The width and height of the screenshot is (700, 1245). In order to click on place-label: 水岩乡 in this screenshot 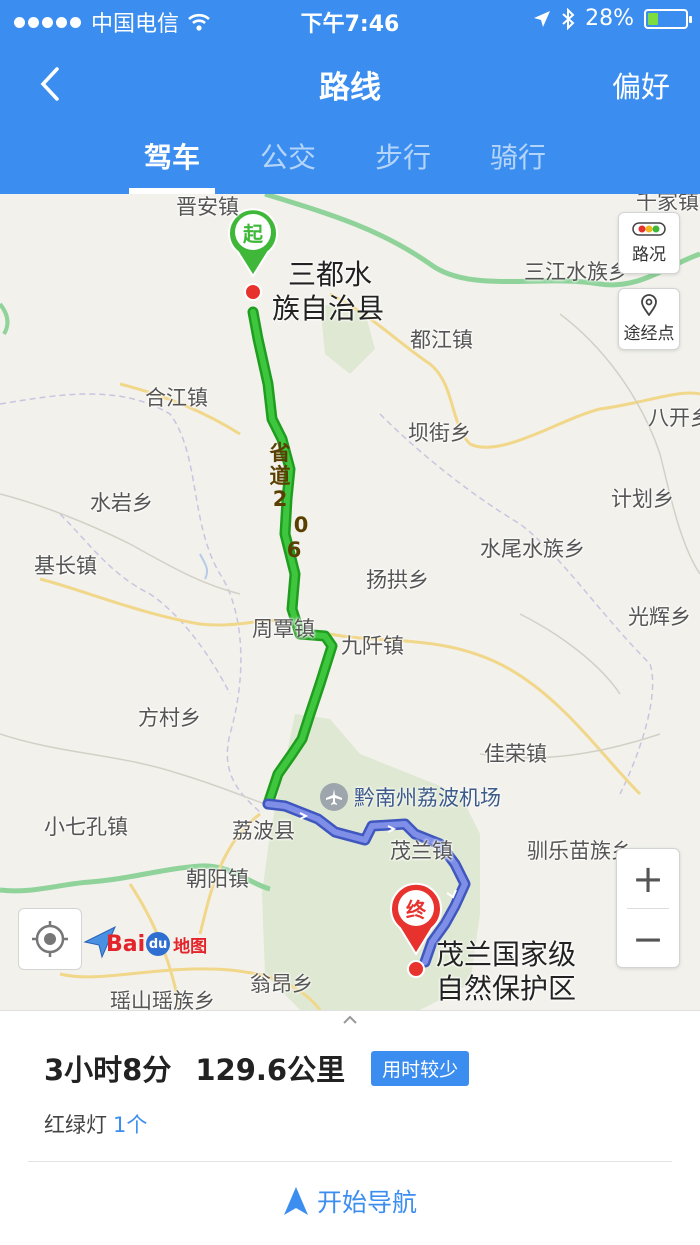, I will do `click(121, 503)`.